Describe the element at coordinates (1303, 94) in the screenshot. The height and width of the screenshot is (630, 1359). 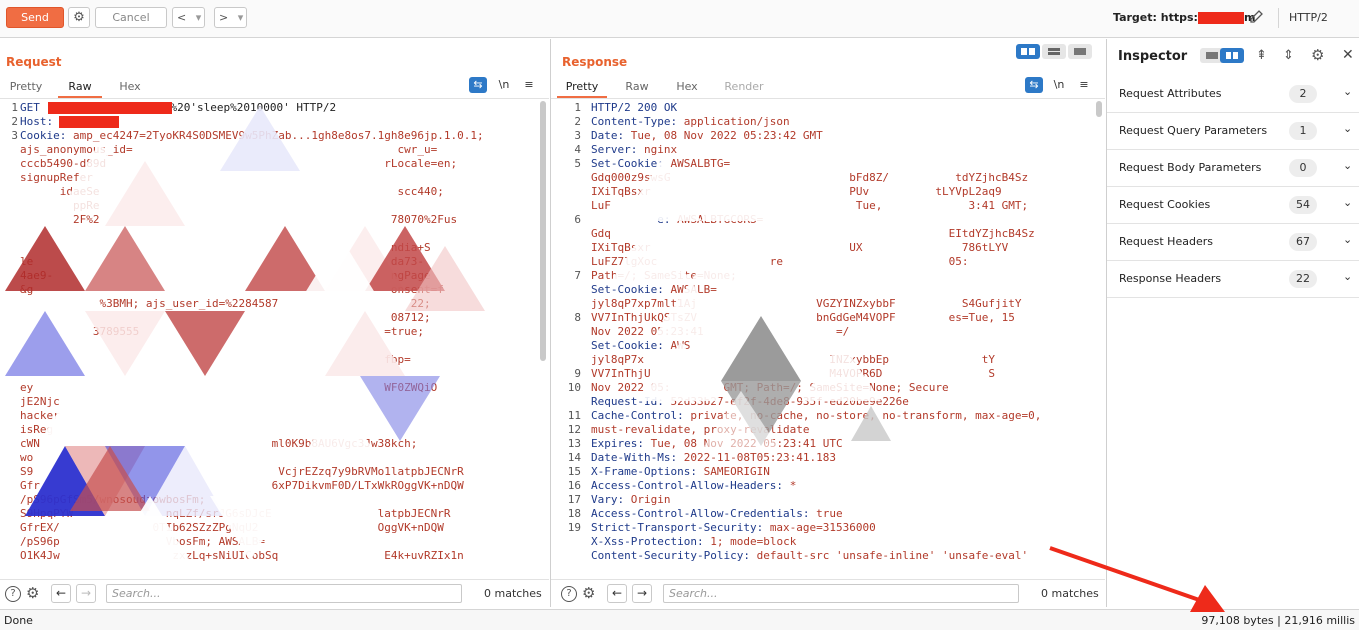
I see `count-badge: 2` at that location.